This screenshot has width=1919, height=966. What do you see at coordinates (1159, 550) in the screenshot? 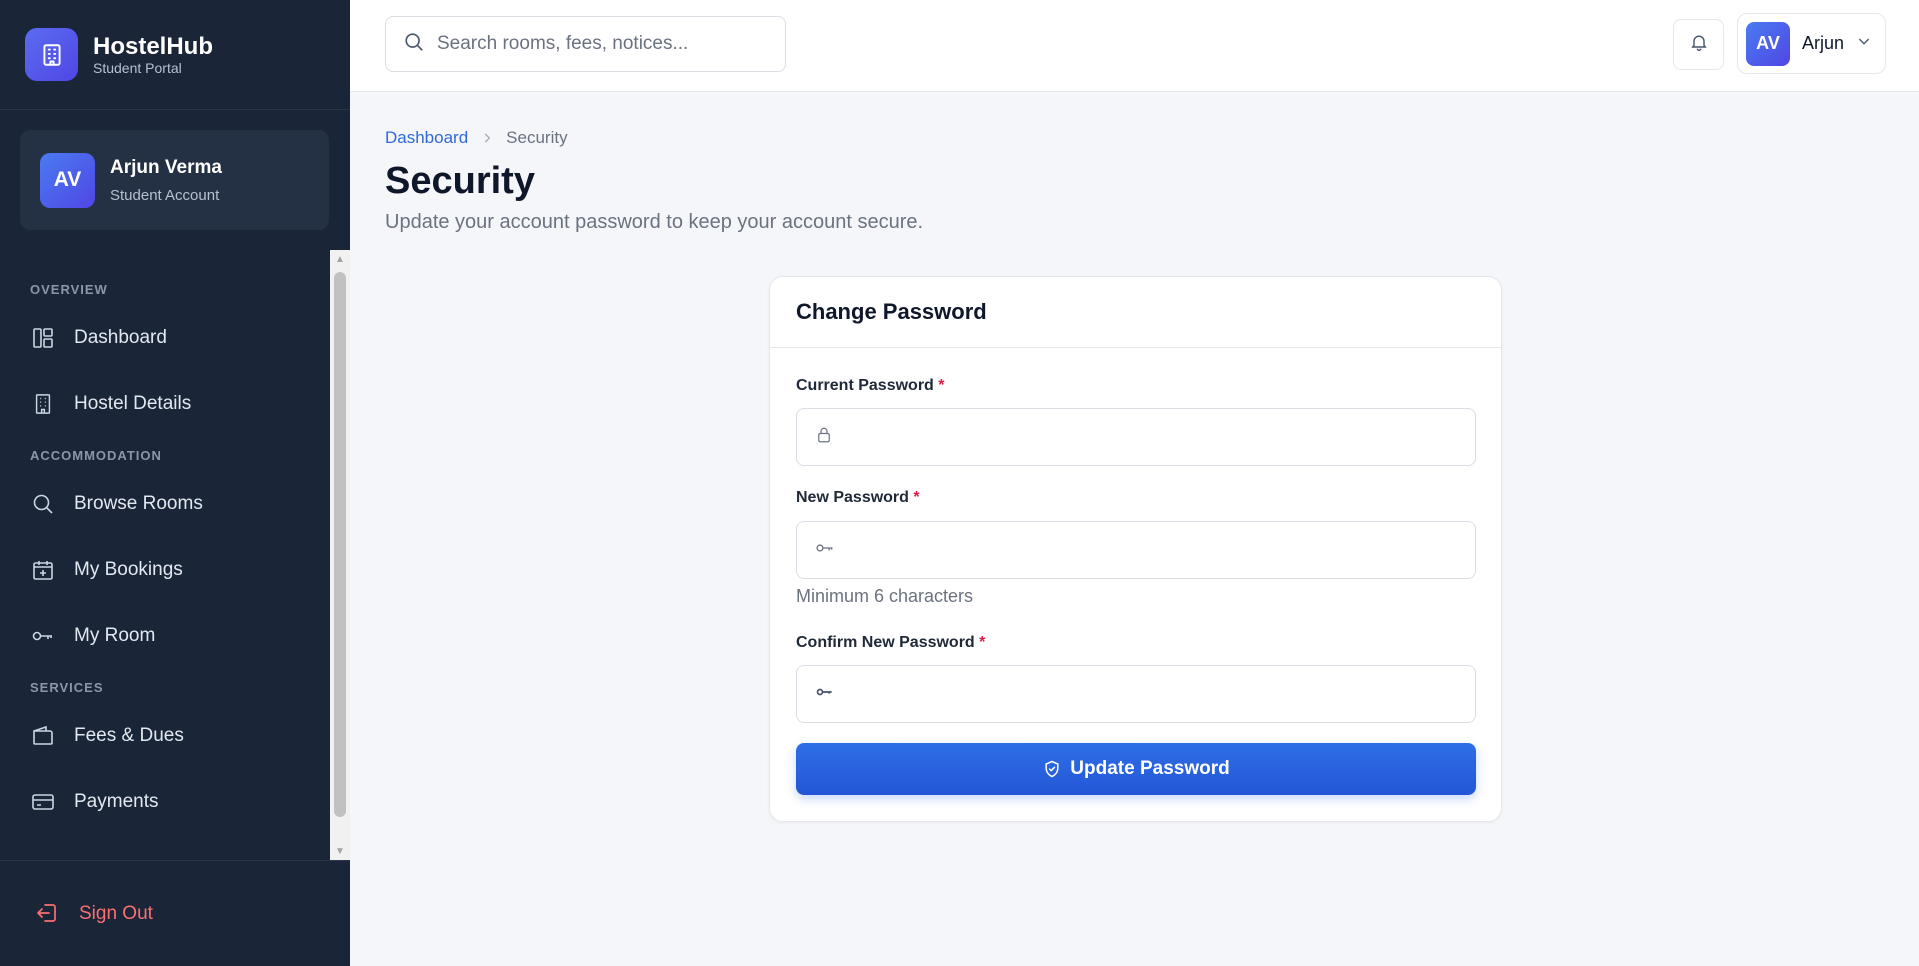
I see `new-password-input` at bounding box center [1159, 550].